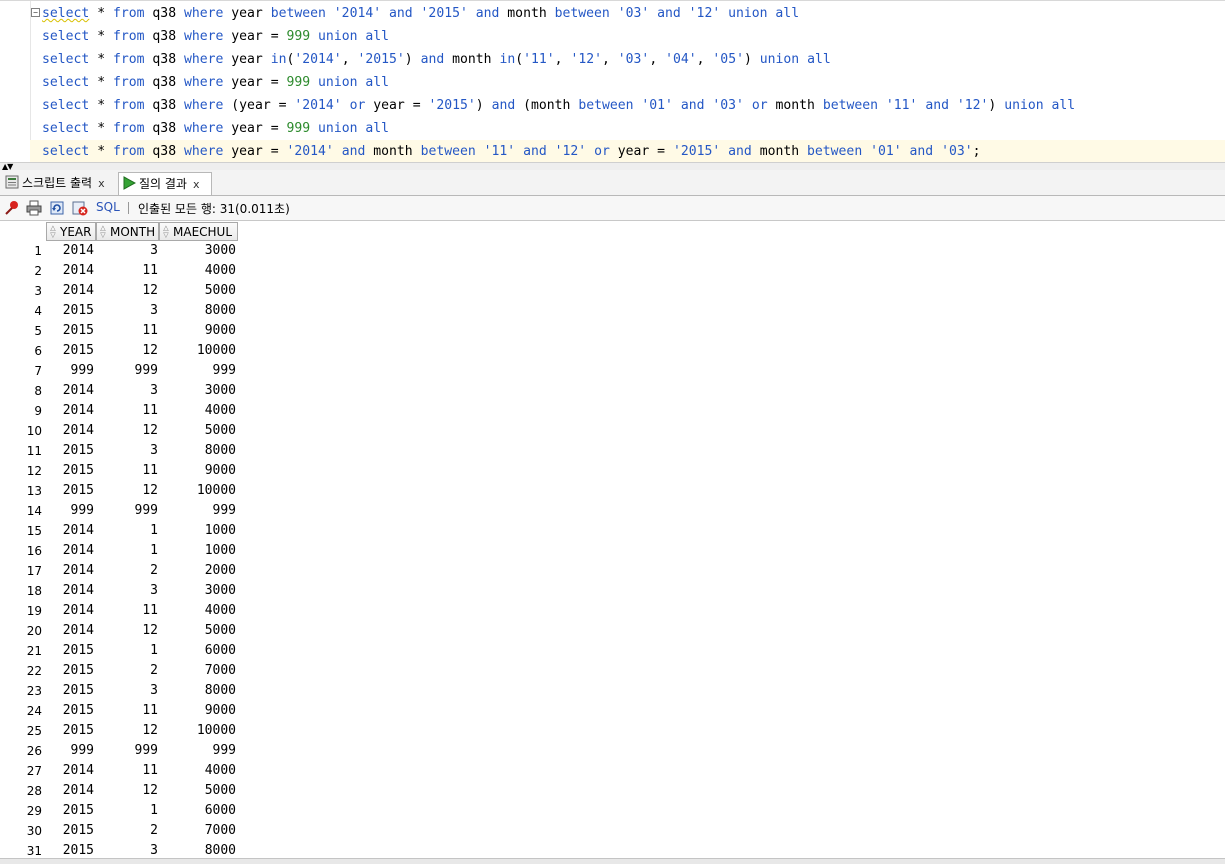  What do you see at coordinates (198, 231) in the screenshot?
I see `column-header-maechul: △ ▽ MAECHUL` at bounding box center [198, 231].